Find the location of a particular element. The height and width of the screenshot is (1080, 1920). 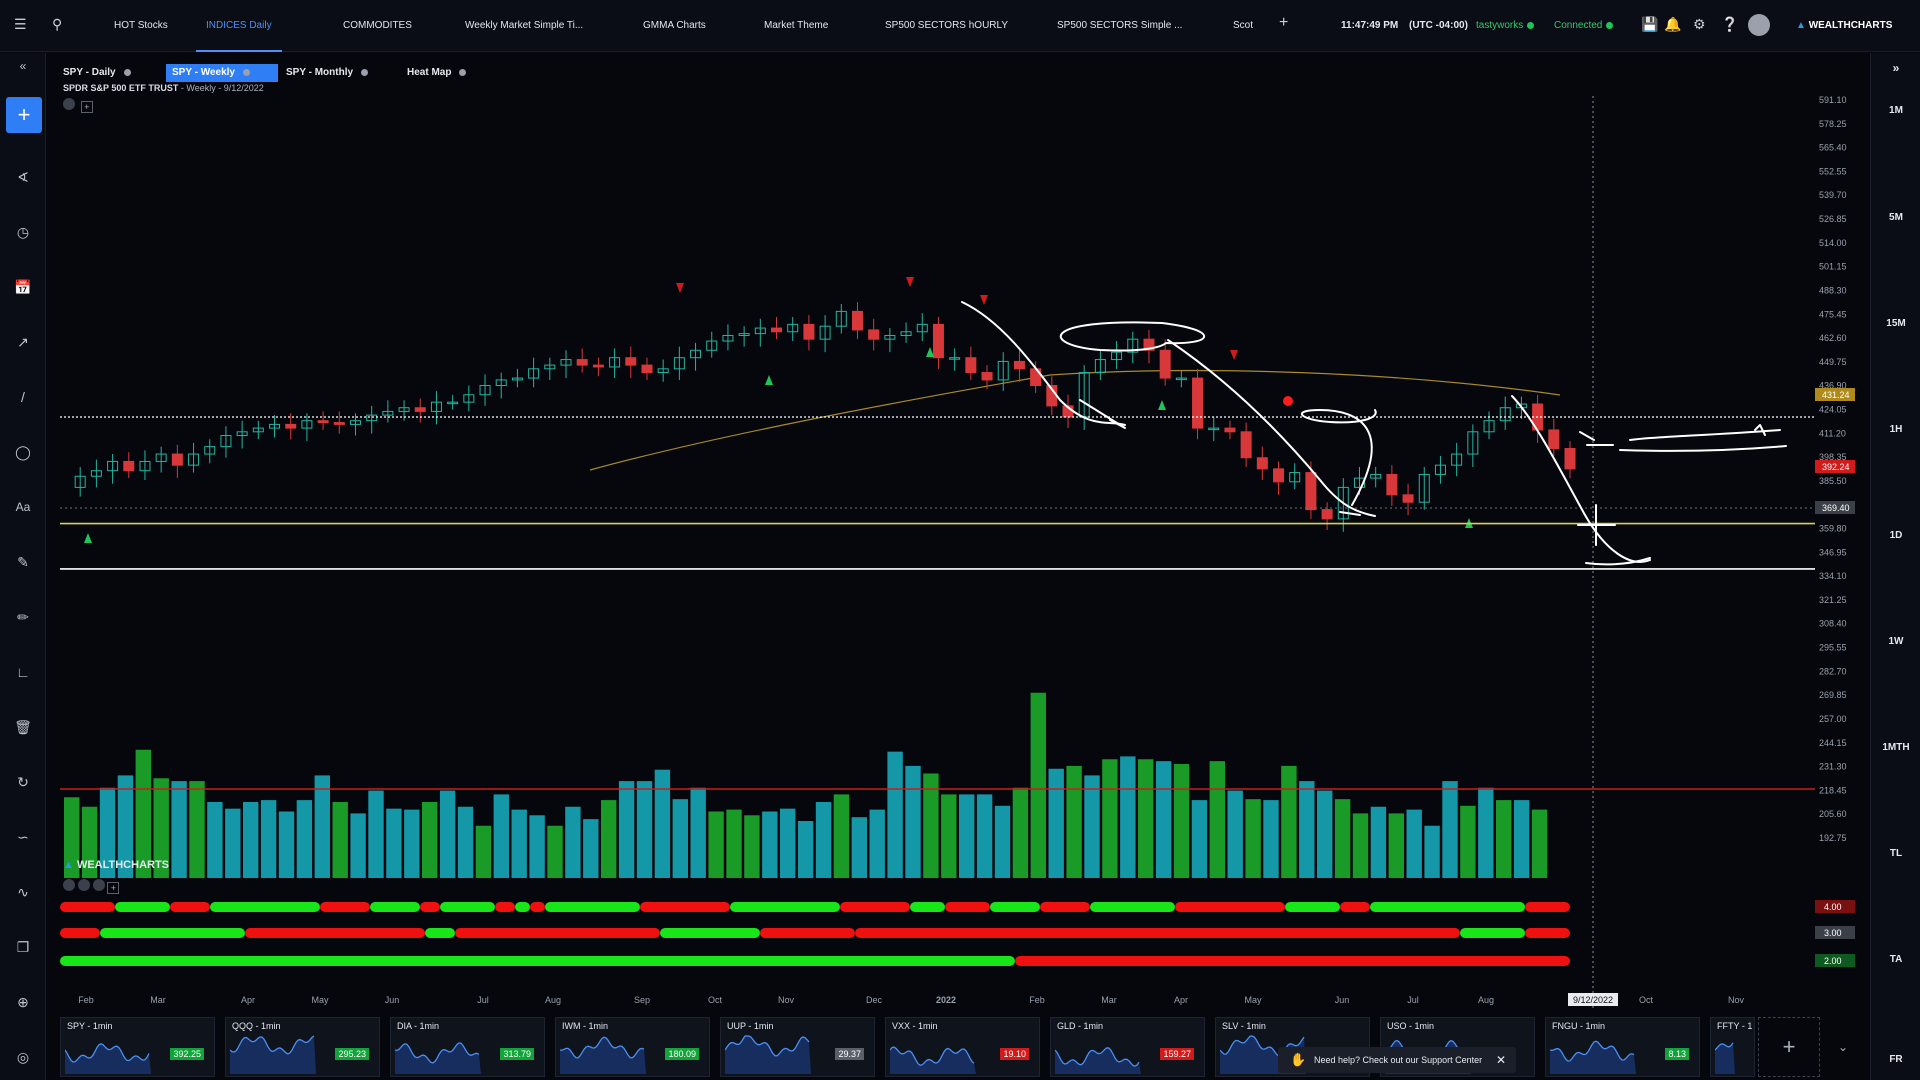

add-study-icon: + is located at coordinates (86, 107).